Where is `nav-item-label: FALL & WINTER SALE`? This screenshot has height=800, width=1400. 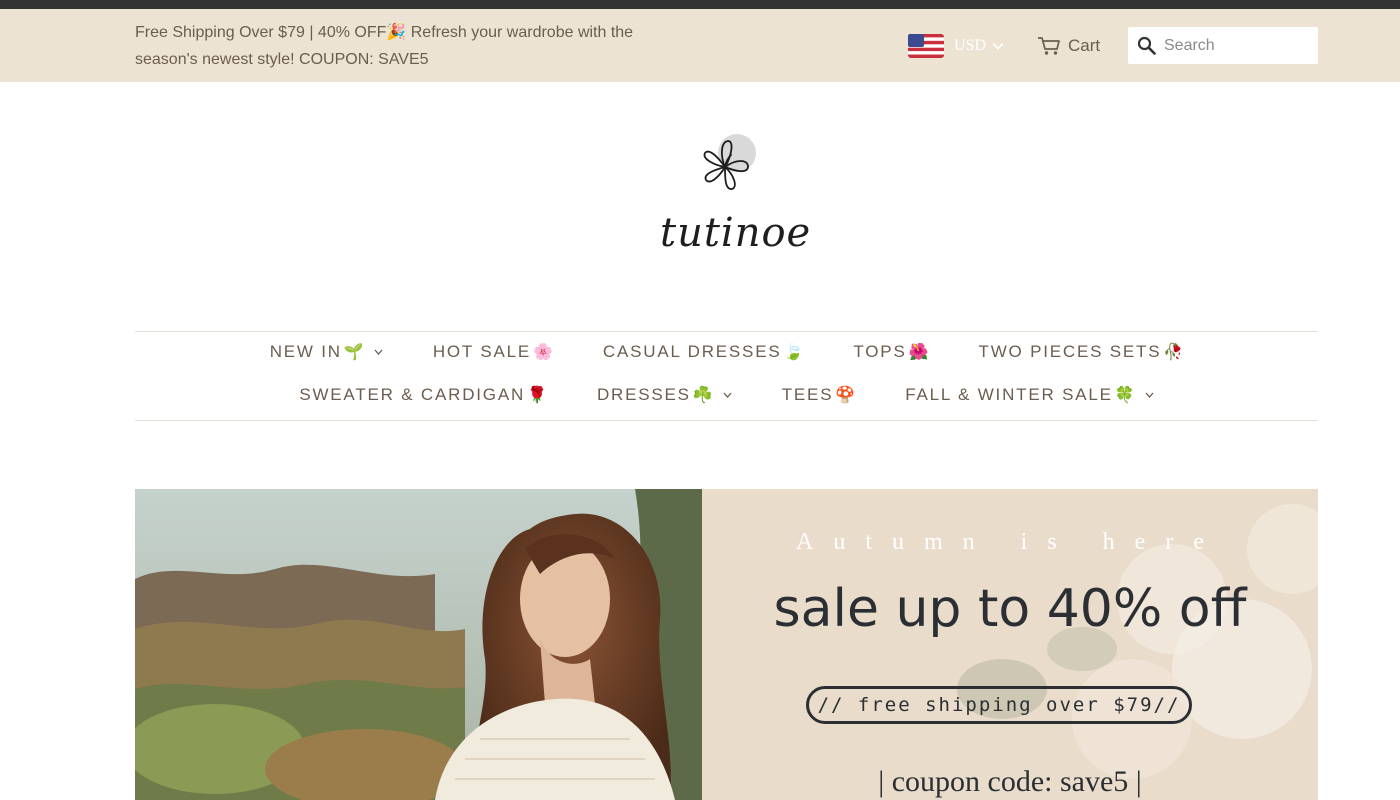
nav-item-label: FALL & WINTER SALE is located at coordinates (1009, 394).